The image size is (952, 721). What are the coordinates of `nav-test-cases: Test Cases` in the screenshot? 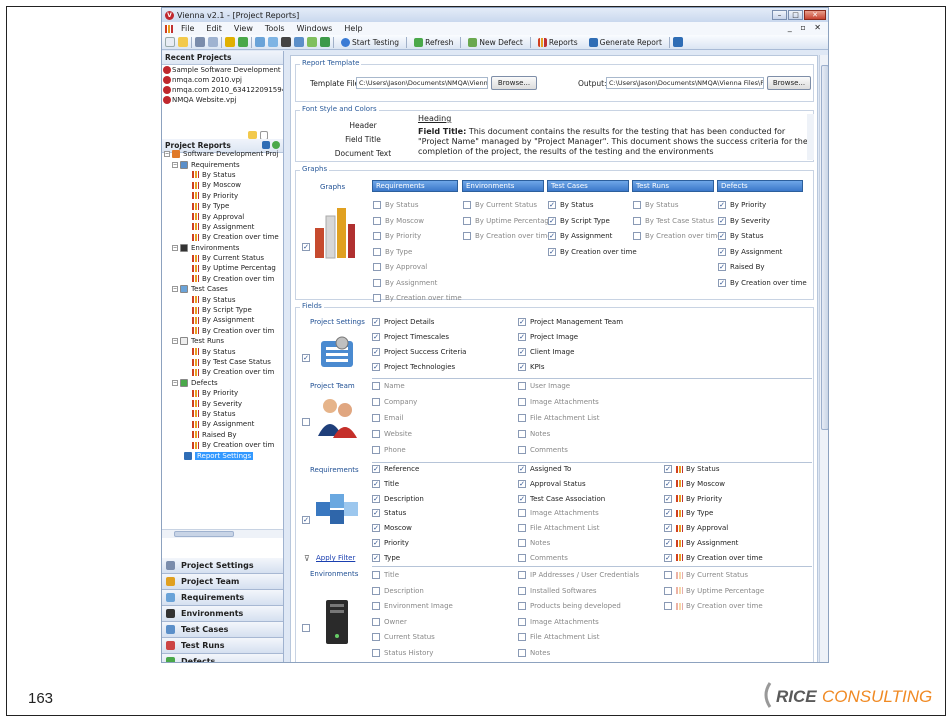 It's located at (222, 630).